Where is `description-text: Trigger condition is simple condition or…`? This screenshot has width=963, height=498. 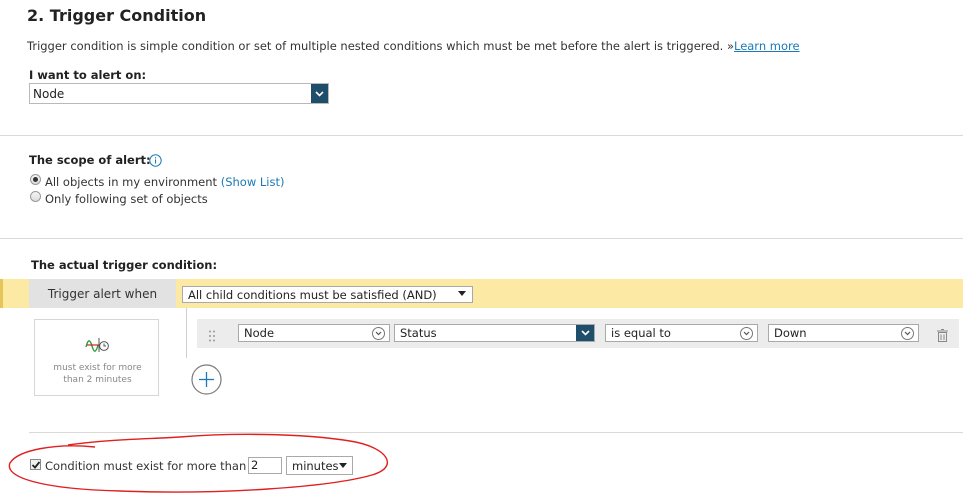
description-text: Trigger condition is simple condition or… is located at coordinates (375, 46).